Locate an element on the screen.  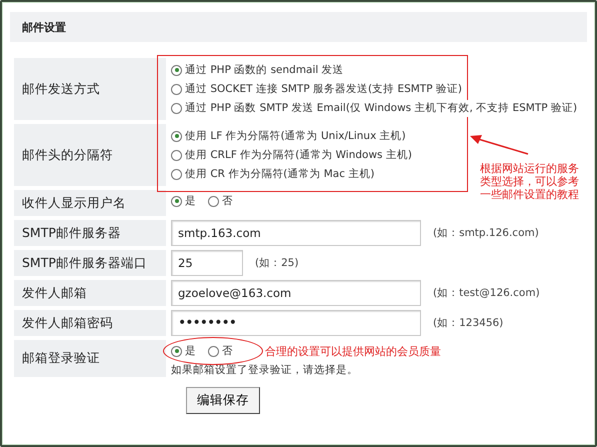
input-field: 25 is located at coordinates (207, 263).